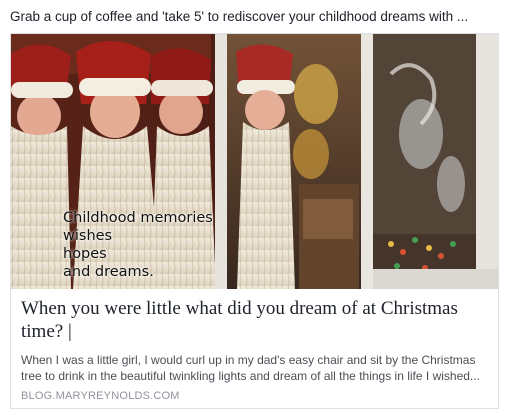 Image resolution: width=508 pixels, height=419 pixels. I want to click on link-domain: BLOG.MARYREYNOLDS.COM, so click(100, 396).